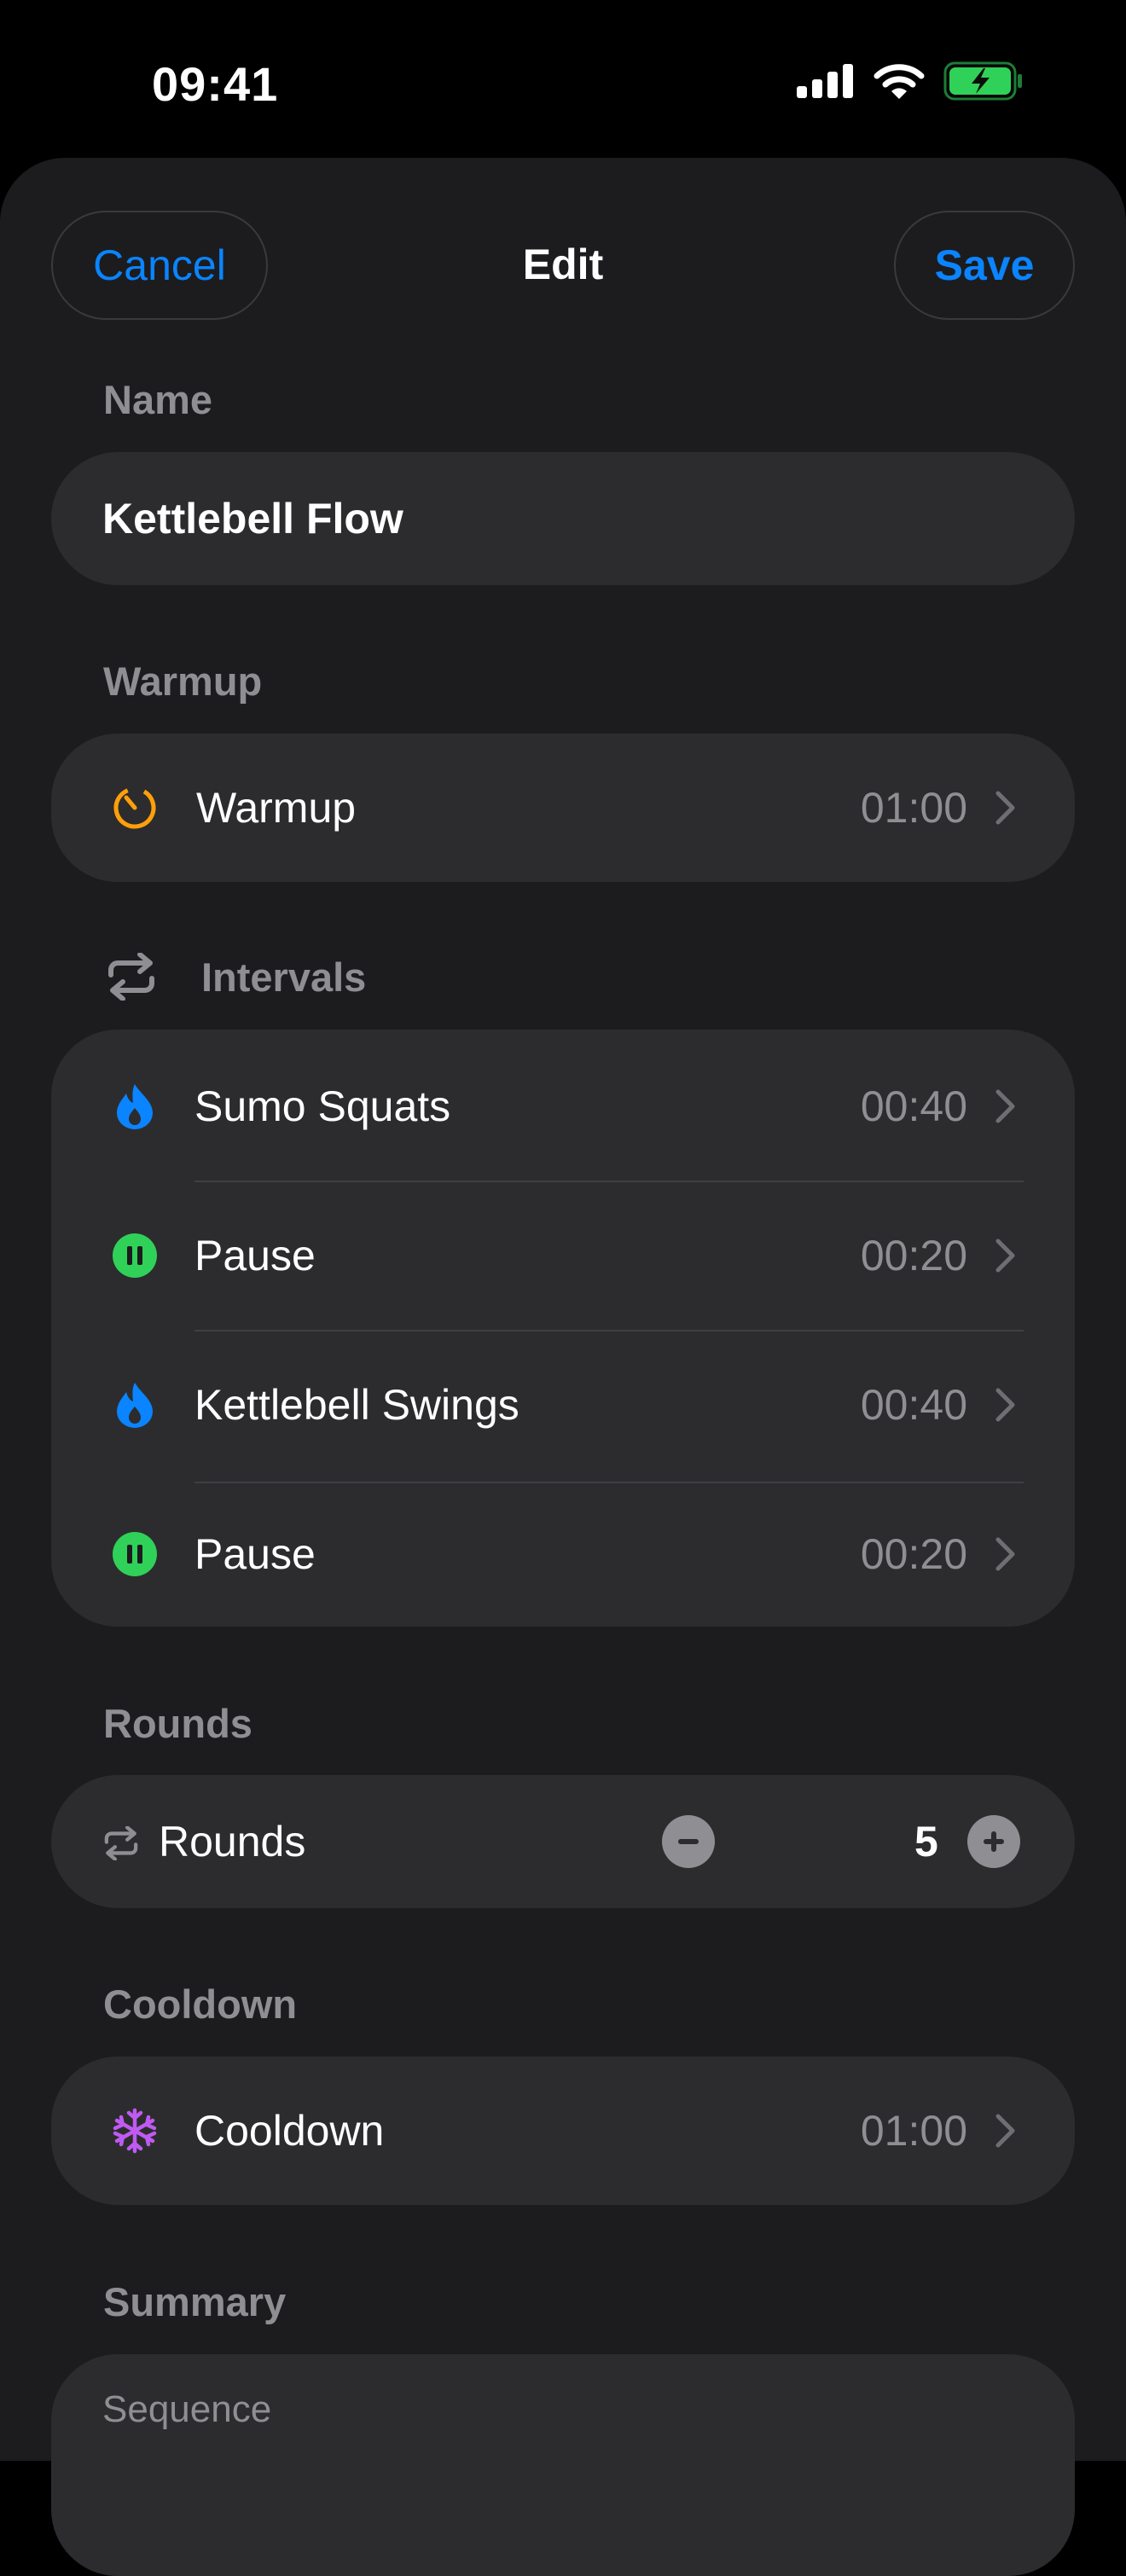 This screenshot has height=2576, width=1126. I want to click on status-icons, so click(911, 81).